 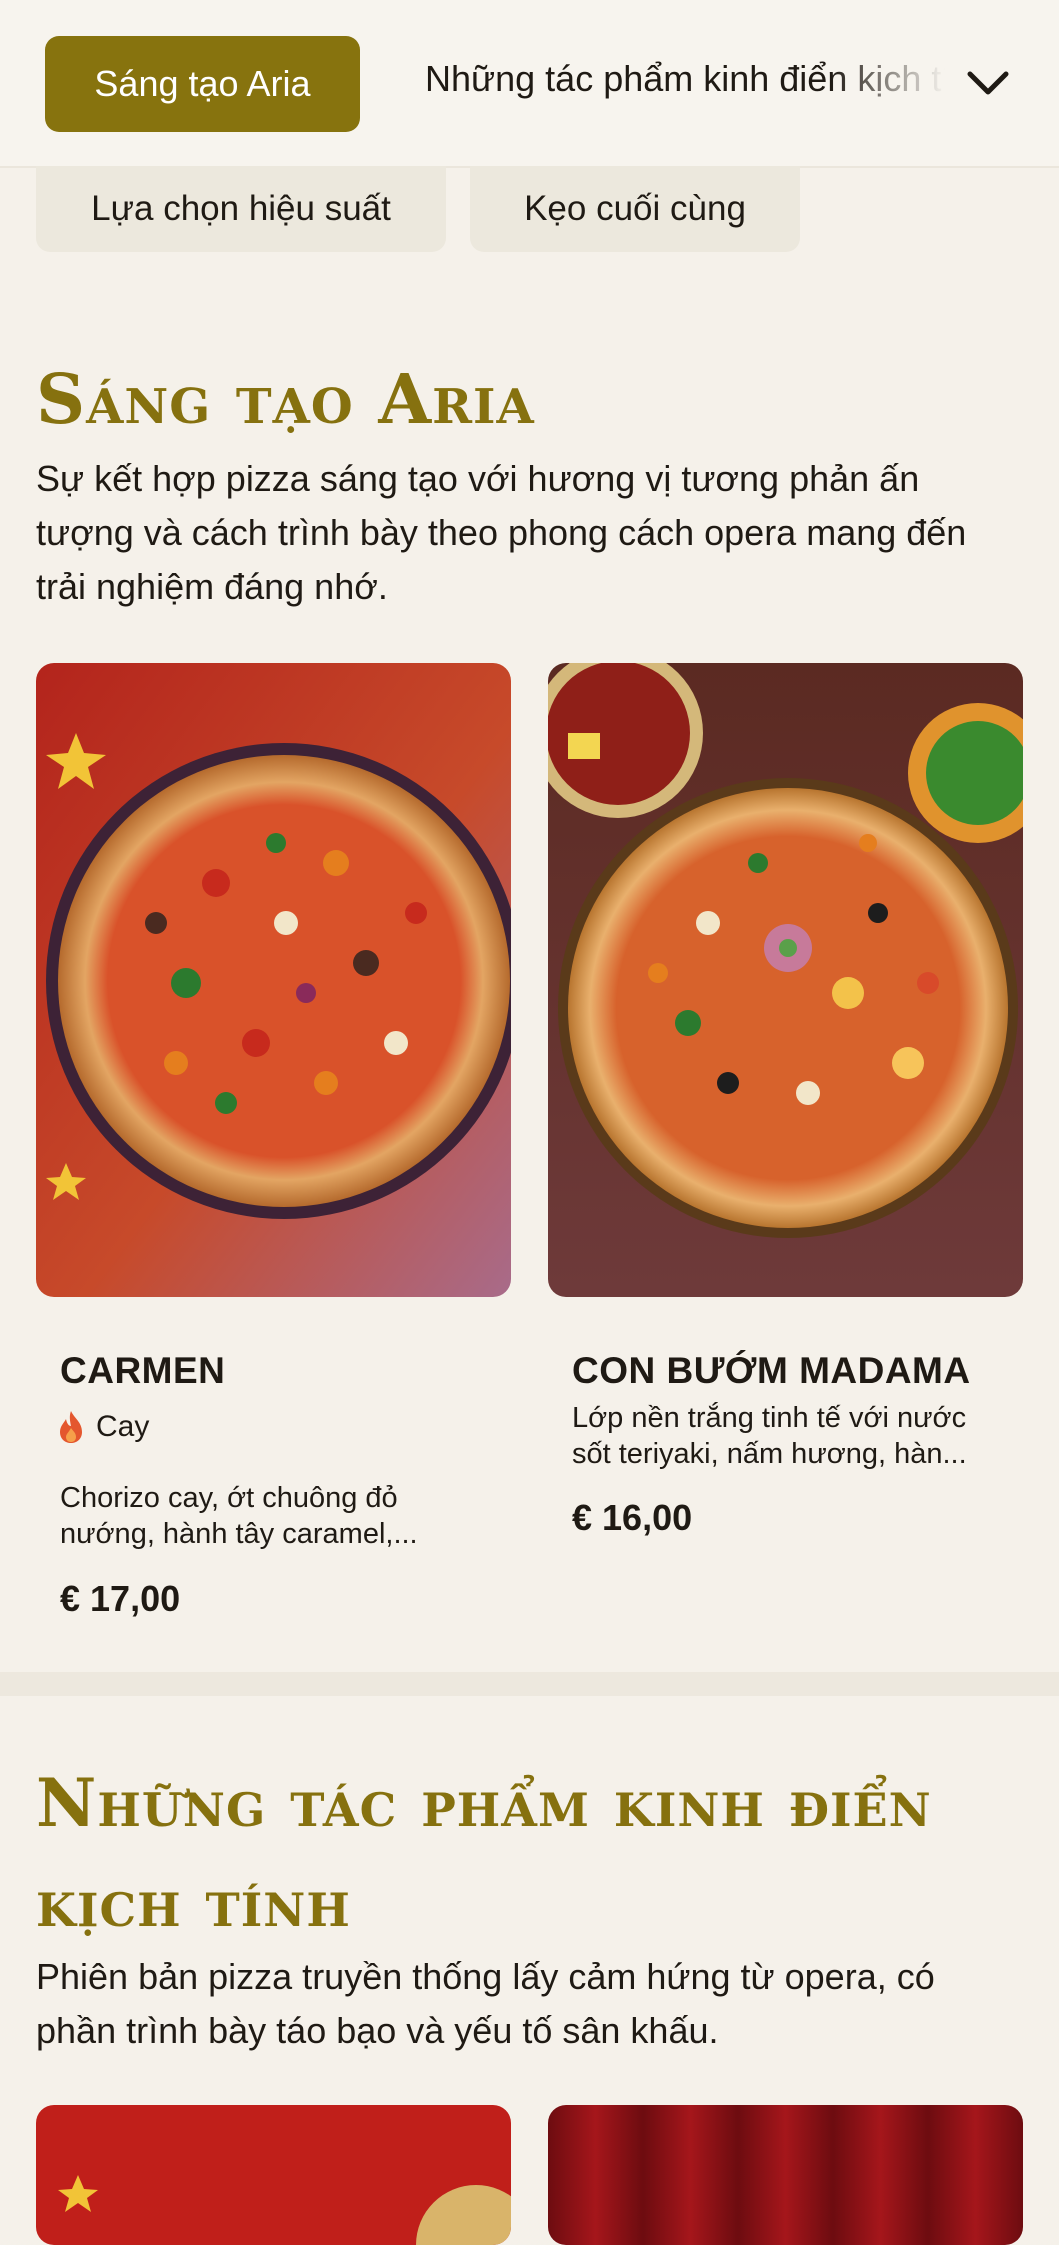 I want to click on section-title-aria: Sáng tạo Aria, so click(x=285, y=400).